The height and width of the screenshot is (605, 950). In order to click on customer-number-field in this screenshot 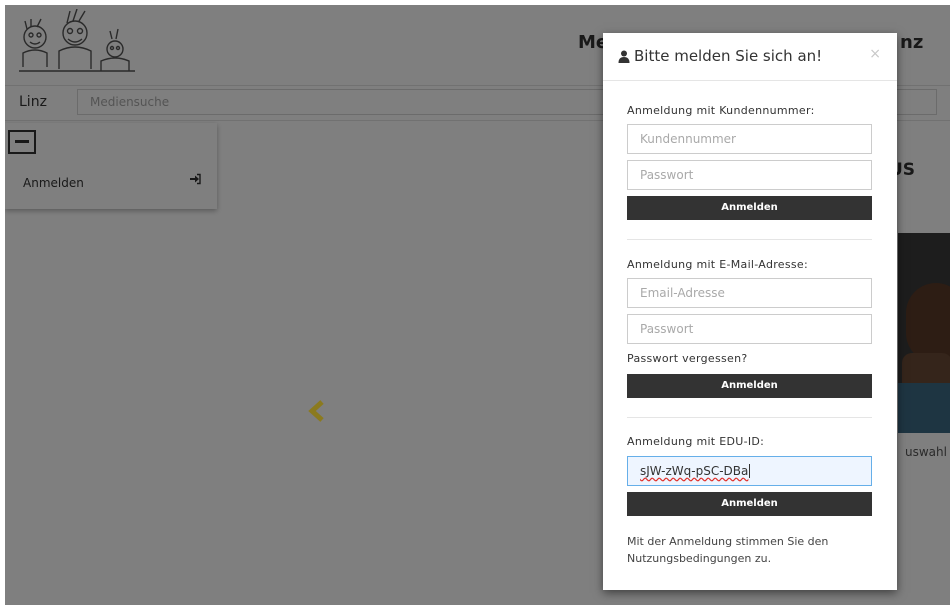, I will do `click(749, 139)`.